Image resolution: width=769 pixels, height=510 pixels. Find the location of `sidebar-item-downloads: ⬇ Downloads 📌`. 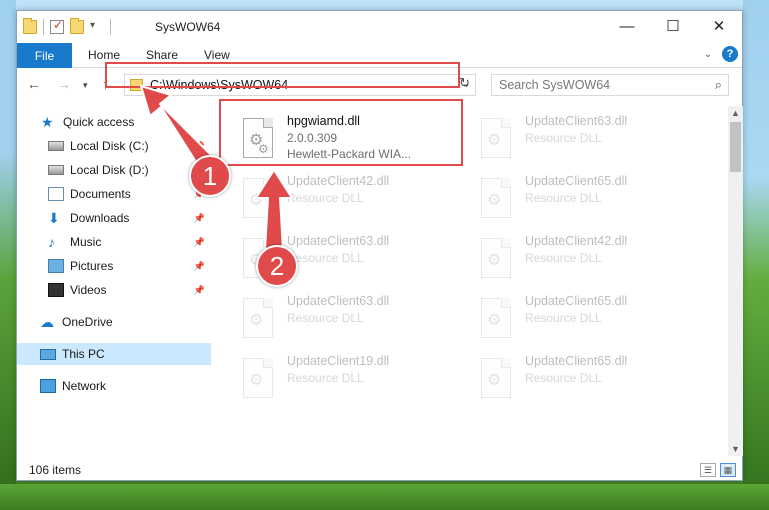

sidebar-item-downloads: ⬇ Downloads 📌 is located at coordinates (114, 218).